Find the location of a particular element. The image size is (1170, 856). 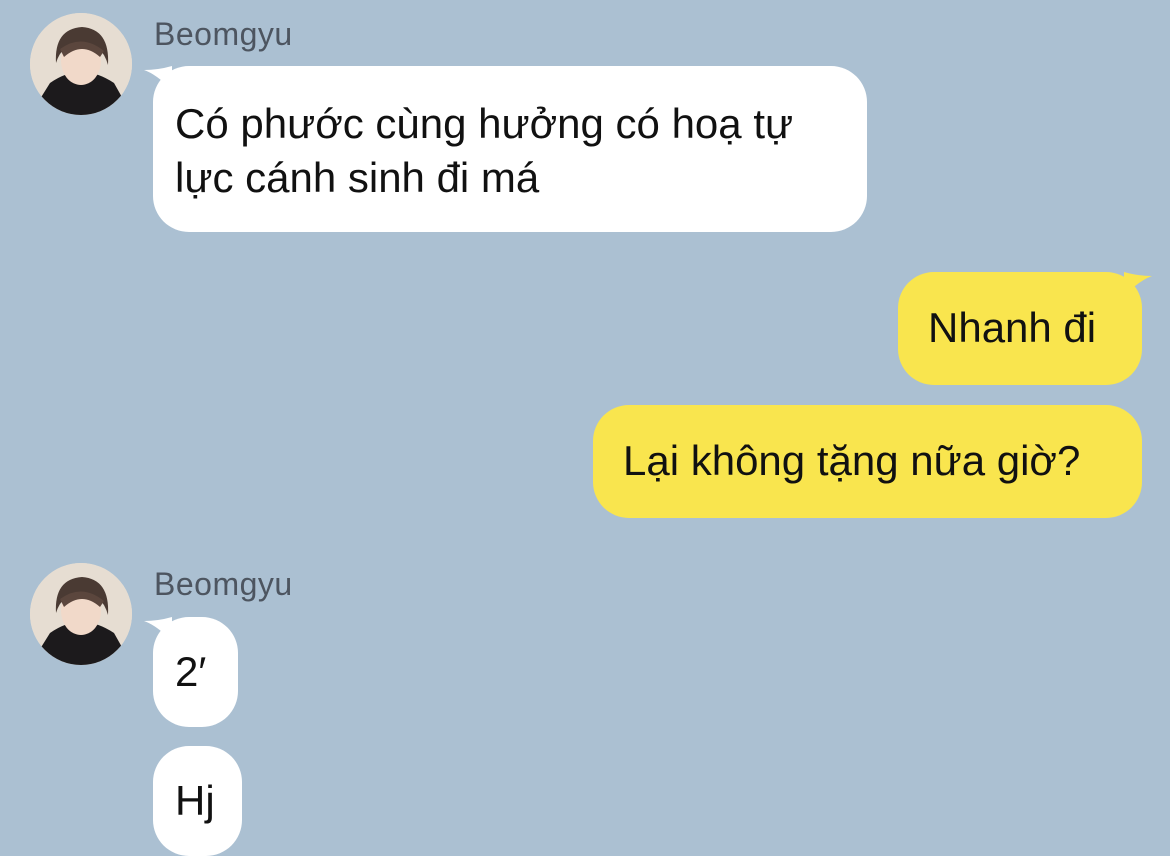

message-bubble-outgoing: Nhanh đi is located at coordinates (1020, 328).